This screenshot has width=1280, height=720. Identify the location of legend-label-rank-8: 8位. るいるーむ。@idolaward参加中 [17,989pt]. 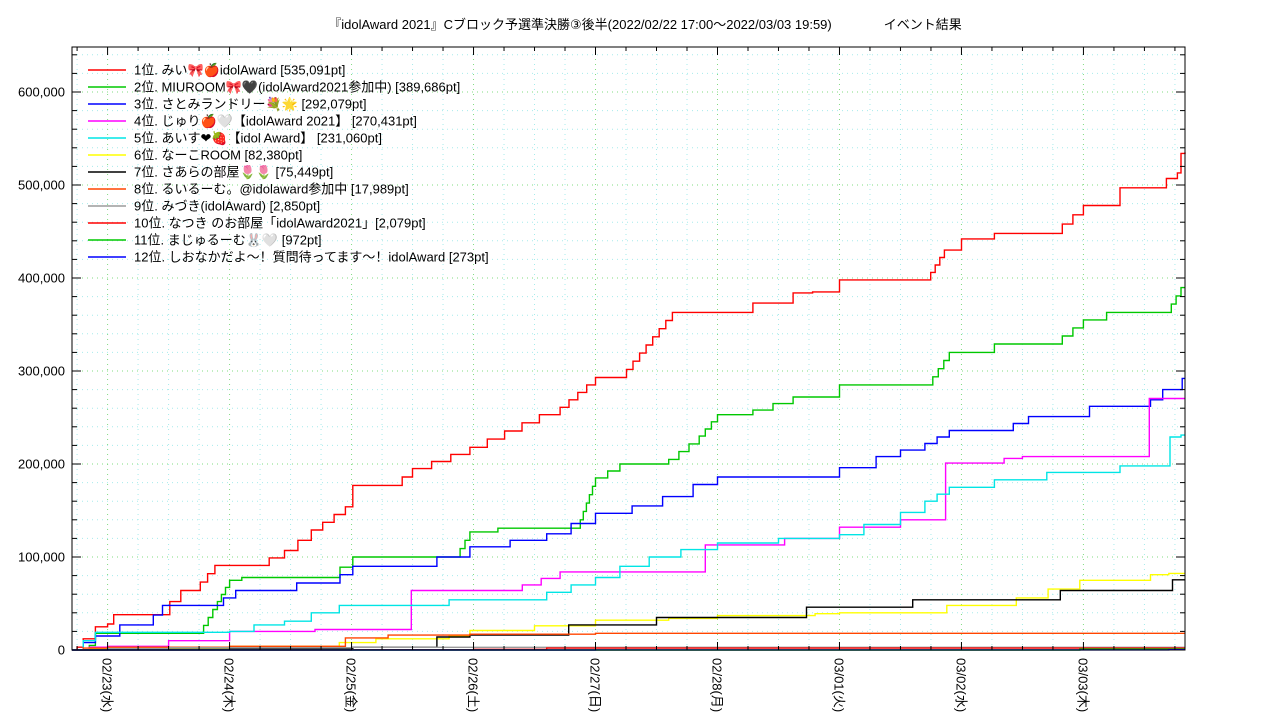
(271, 189).